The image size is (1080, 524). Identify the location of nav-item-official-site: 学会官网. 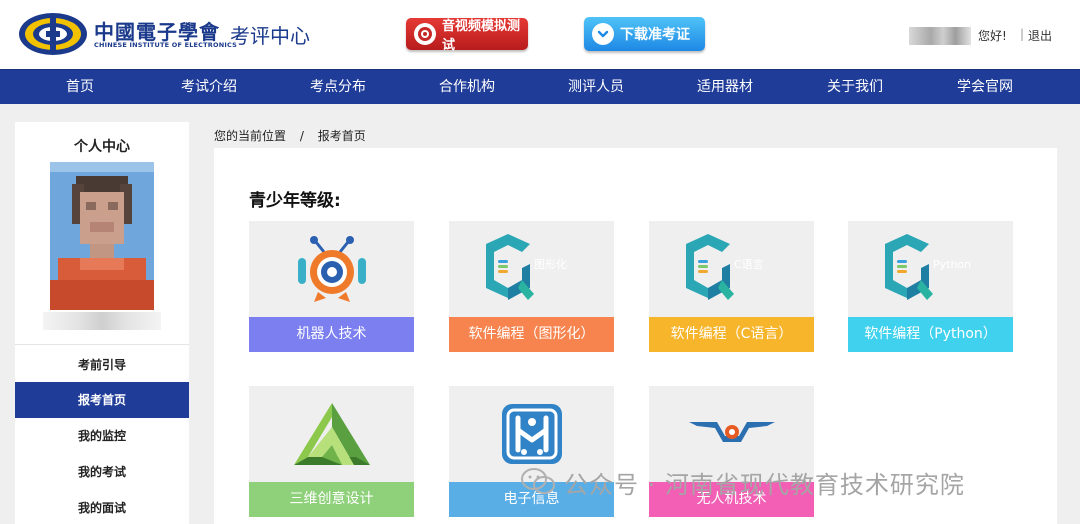
(985, 87).